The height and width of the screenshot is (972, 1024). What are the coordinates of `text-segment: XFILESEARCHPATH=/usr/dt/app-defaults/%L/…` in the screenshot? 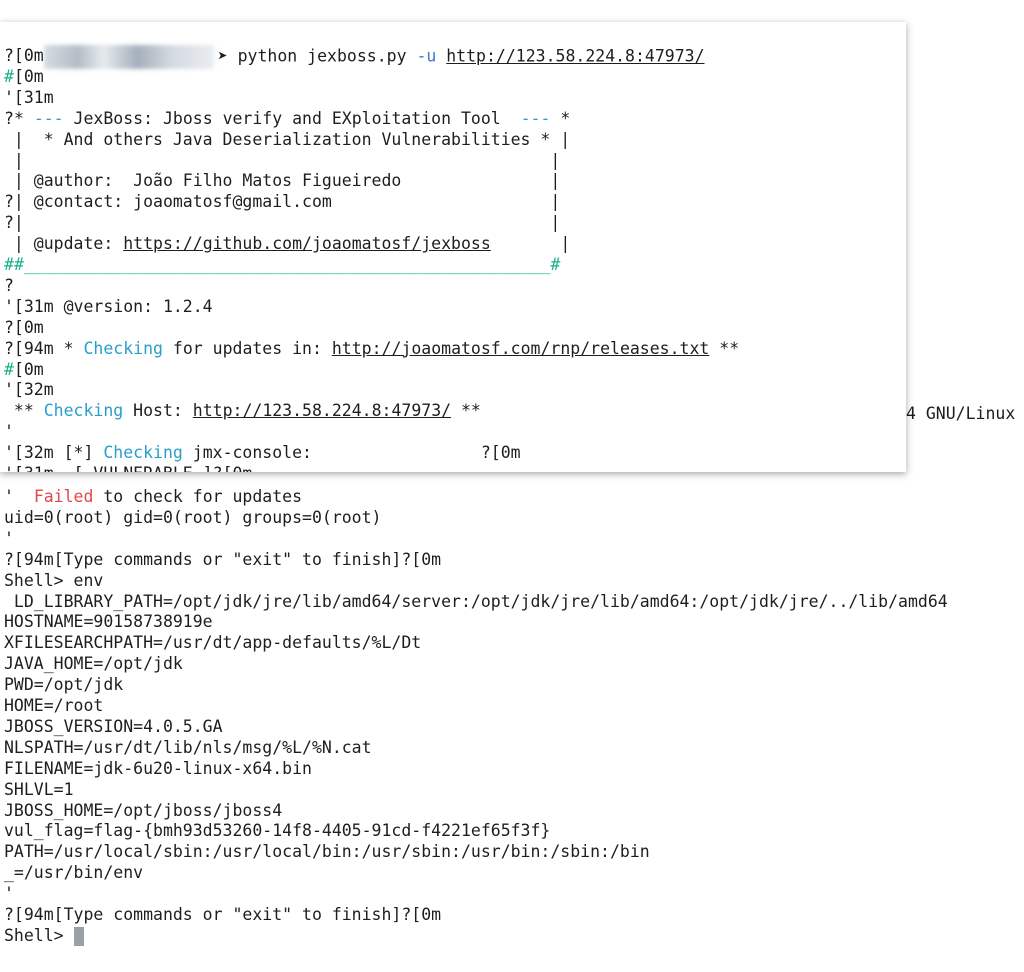 It's located at (213, 643).